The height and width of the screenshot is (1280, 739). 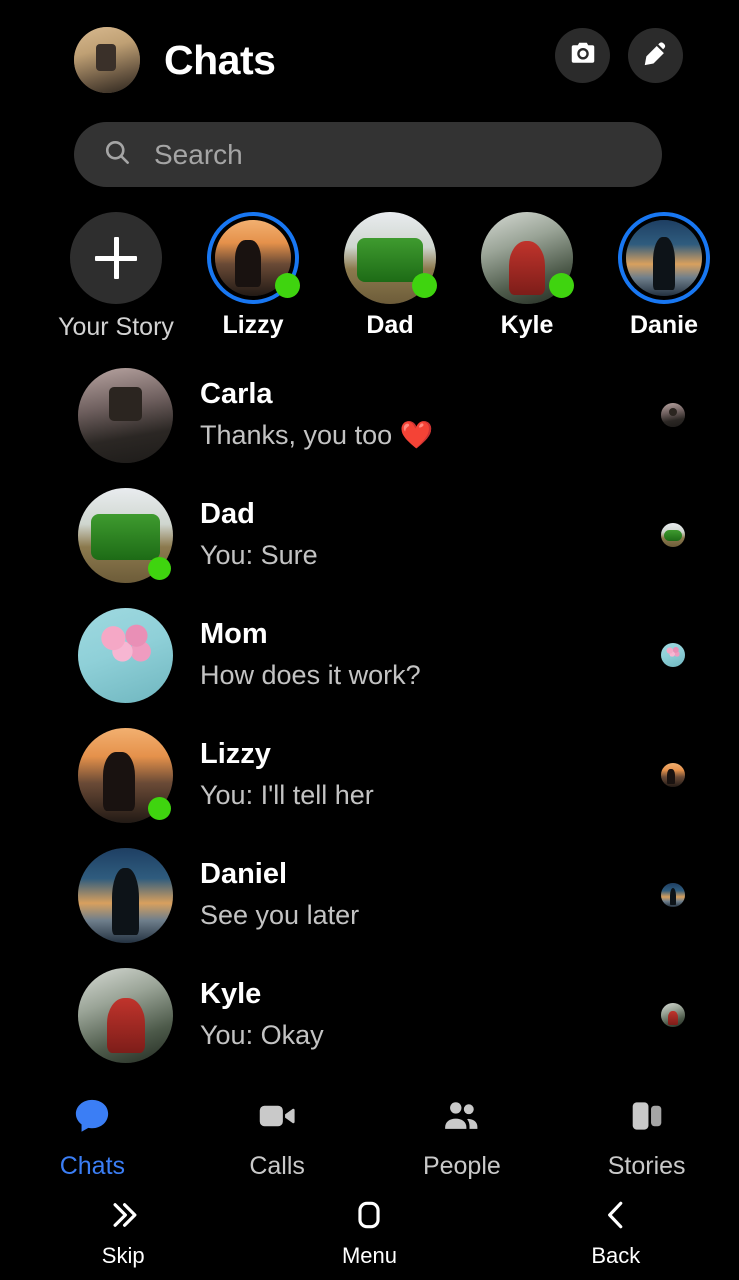 What do you see at coordinates (619, 55) in the screenshot?
I see `header-actions` at bounding box center [619, 55].